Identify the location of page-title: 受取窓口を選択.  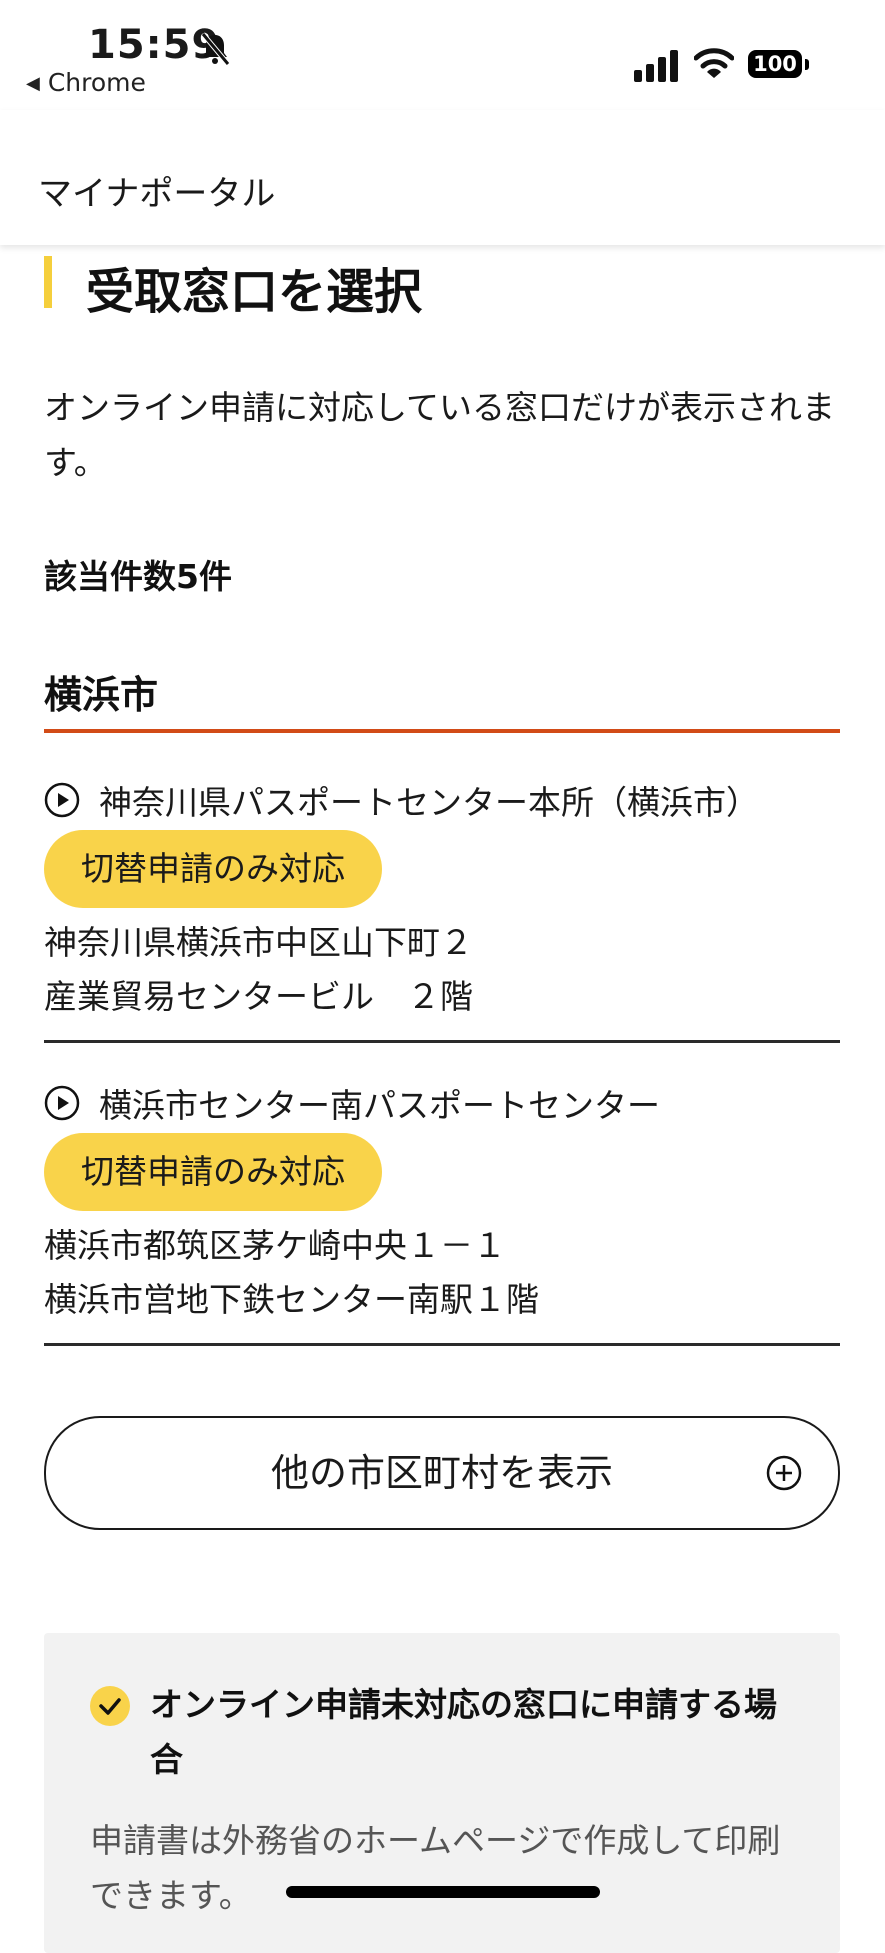
(254, 292).